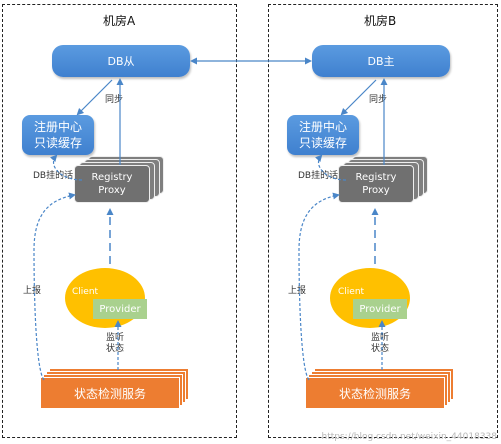 This screenshot has height=444, width=501. Describe the element at coordinates (331, 167) in the screenshot. I see `room-b-fallback-arrow` at that location.